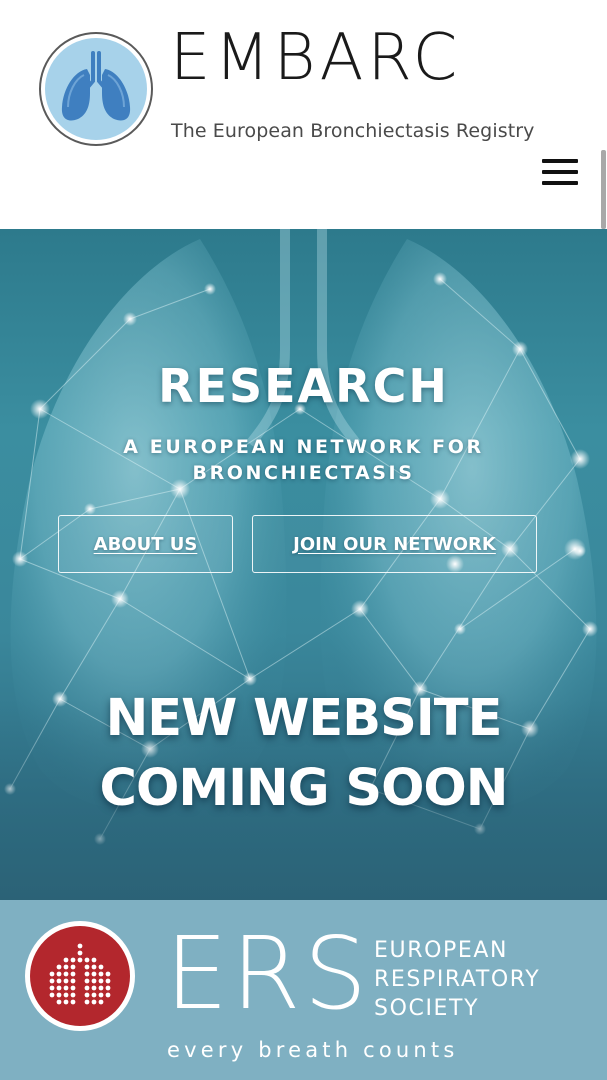 Image resolution: width=607 pixels, height=1080 pixels. I want to click on join-our-network-button: JOIN OUR NETWORK, so click(394, 544).